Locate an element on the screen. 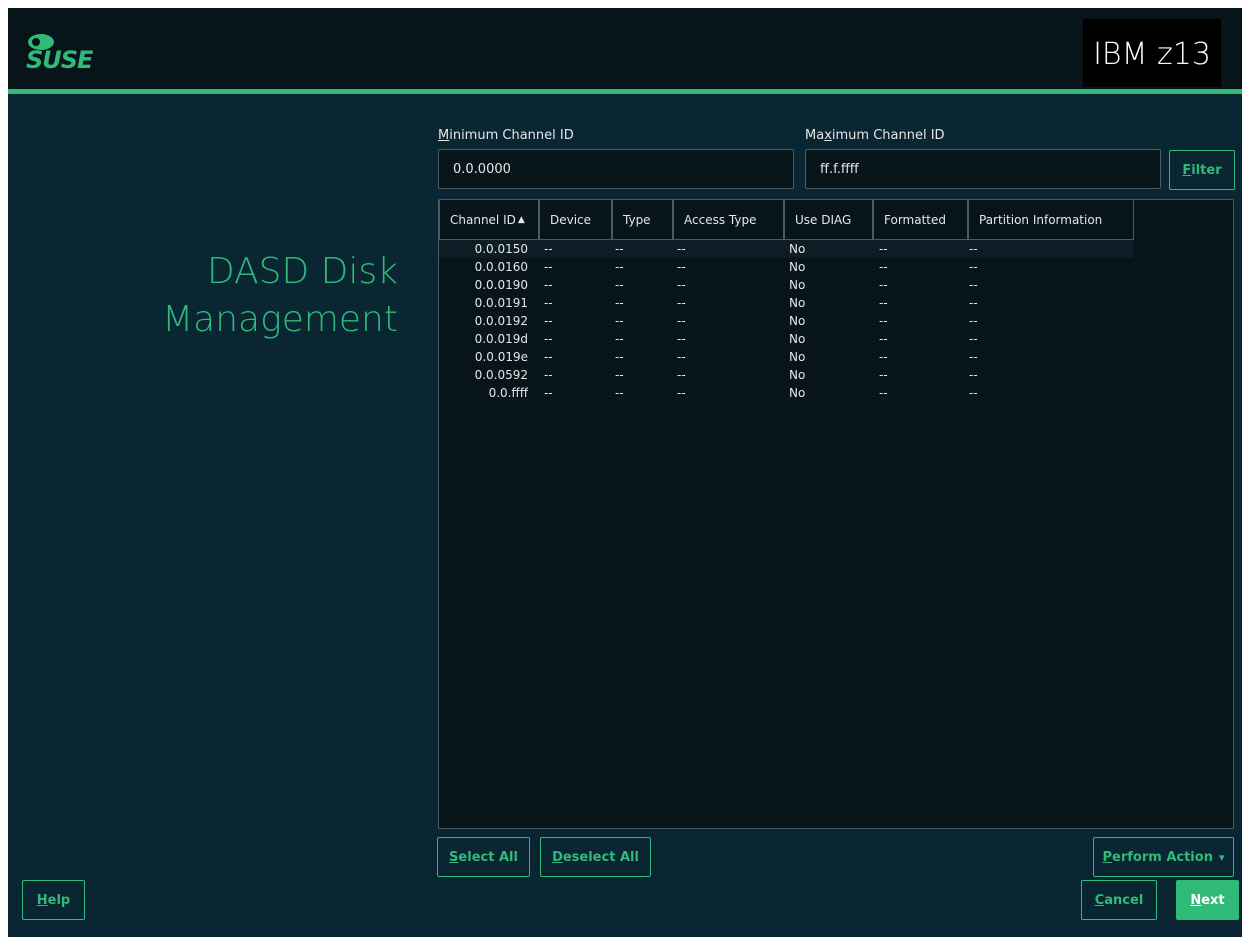 This screenshot has height=937, width=1250. table-cell: 0.0.0192 is located at coordinates (501, 321).